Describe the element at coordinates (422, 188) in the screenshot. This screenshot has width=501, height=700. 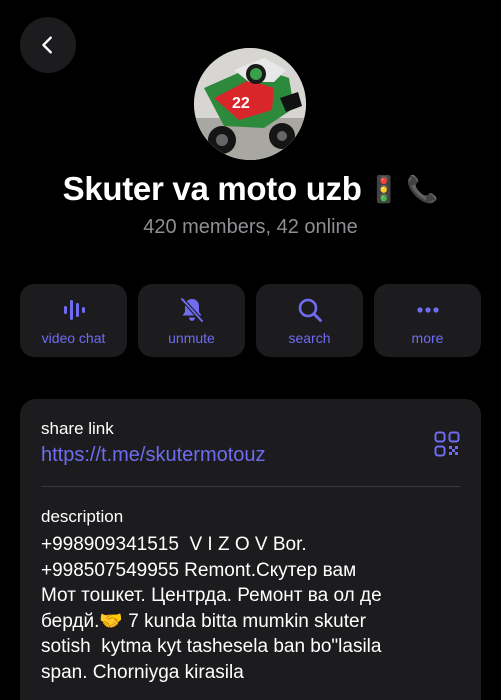
I see `telephone-emoji: 📞` at that location.